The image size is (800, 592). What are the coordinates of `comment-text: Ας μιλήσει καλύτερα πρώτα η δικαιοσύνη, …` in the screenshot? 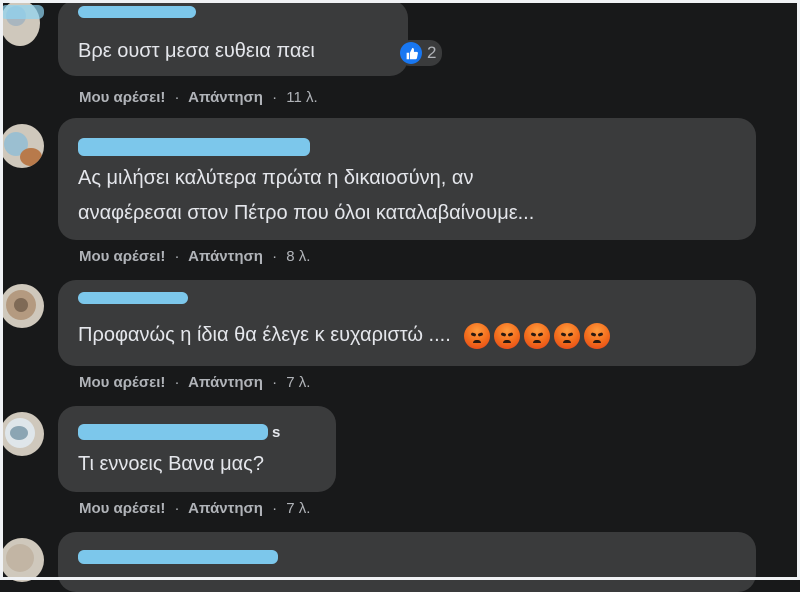 It's located at (276, 178).